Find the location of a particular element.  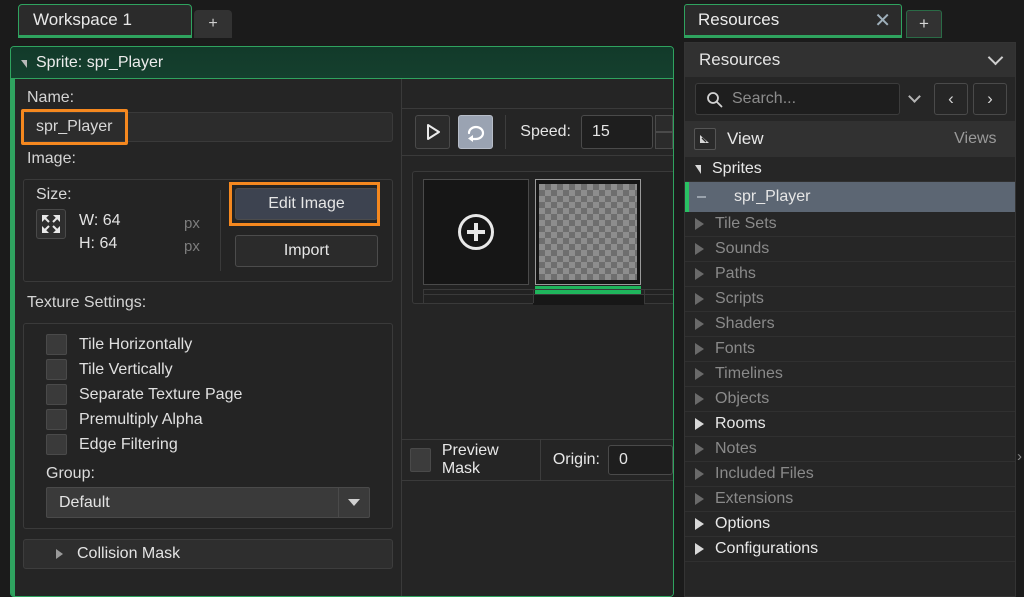

tree-item-notes-label: Notes is located at coordinates (736, 448).